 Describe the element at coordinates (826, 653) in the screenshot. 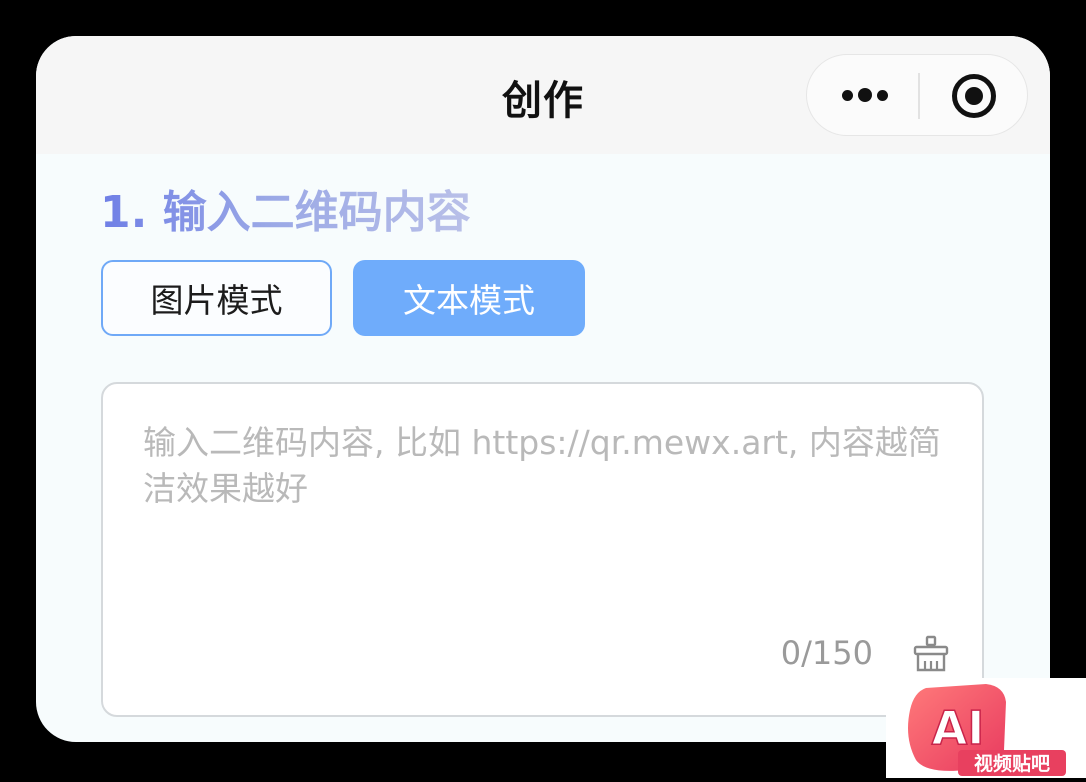

I see `character-counter: 0/150` at that location.